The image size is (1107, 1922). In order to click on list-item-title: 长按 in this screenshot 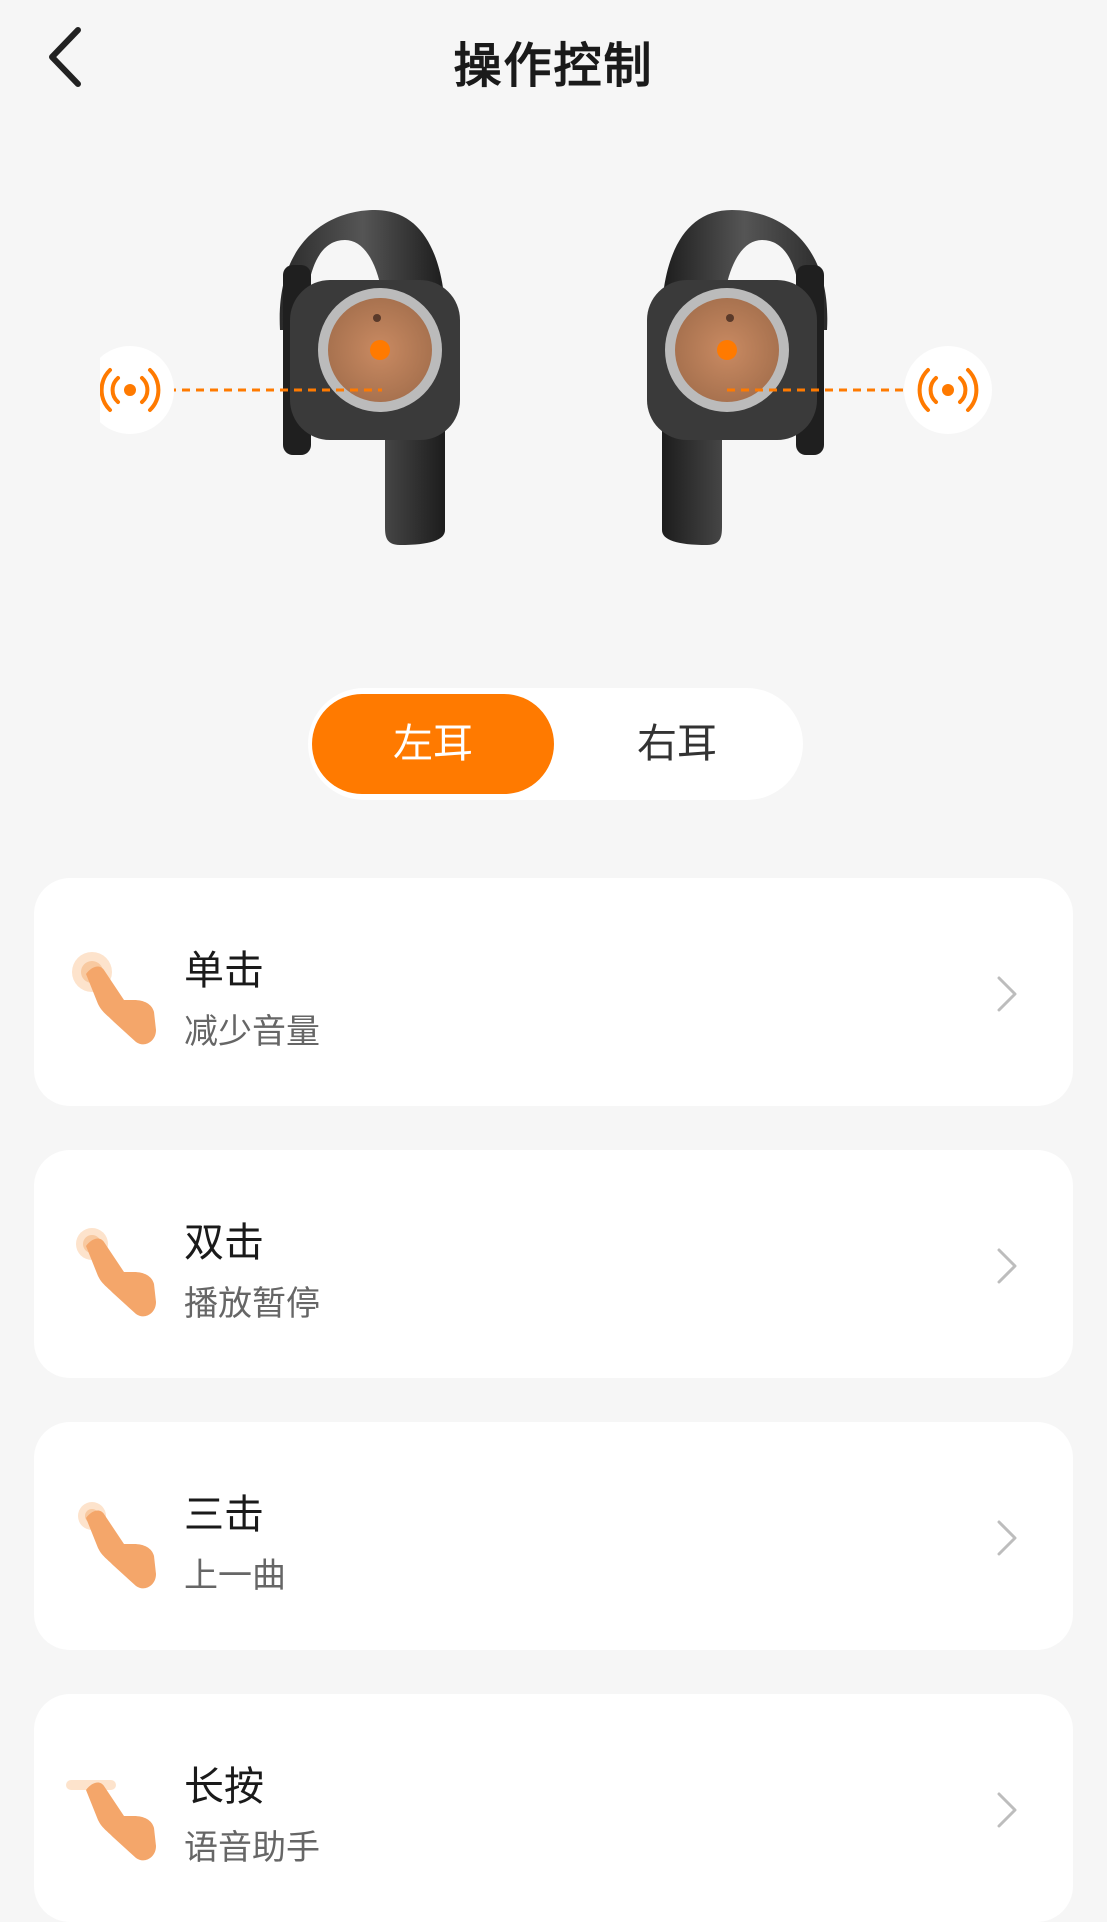, I will do `click(224, 1787)`.